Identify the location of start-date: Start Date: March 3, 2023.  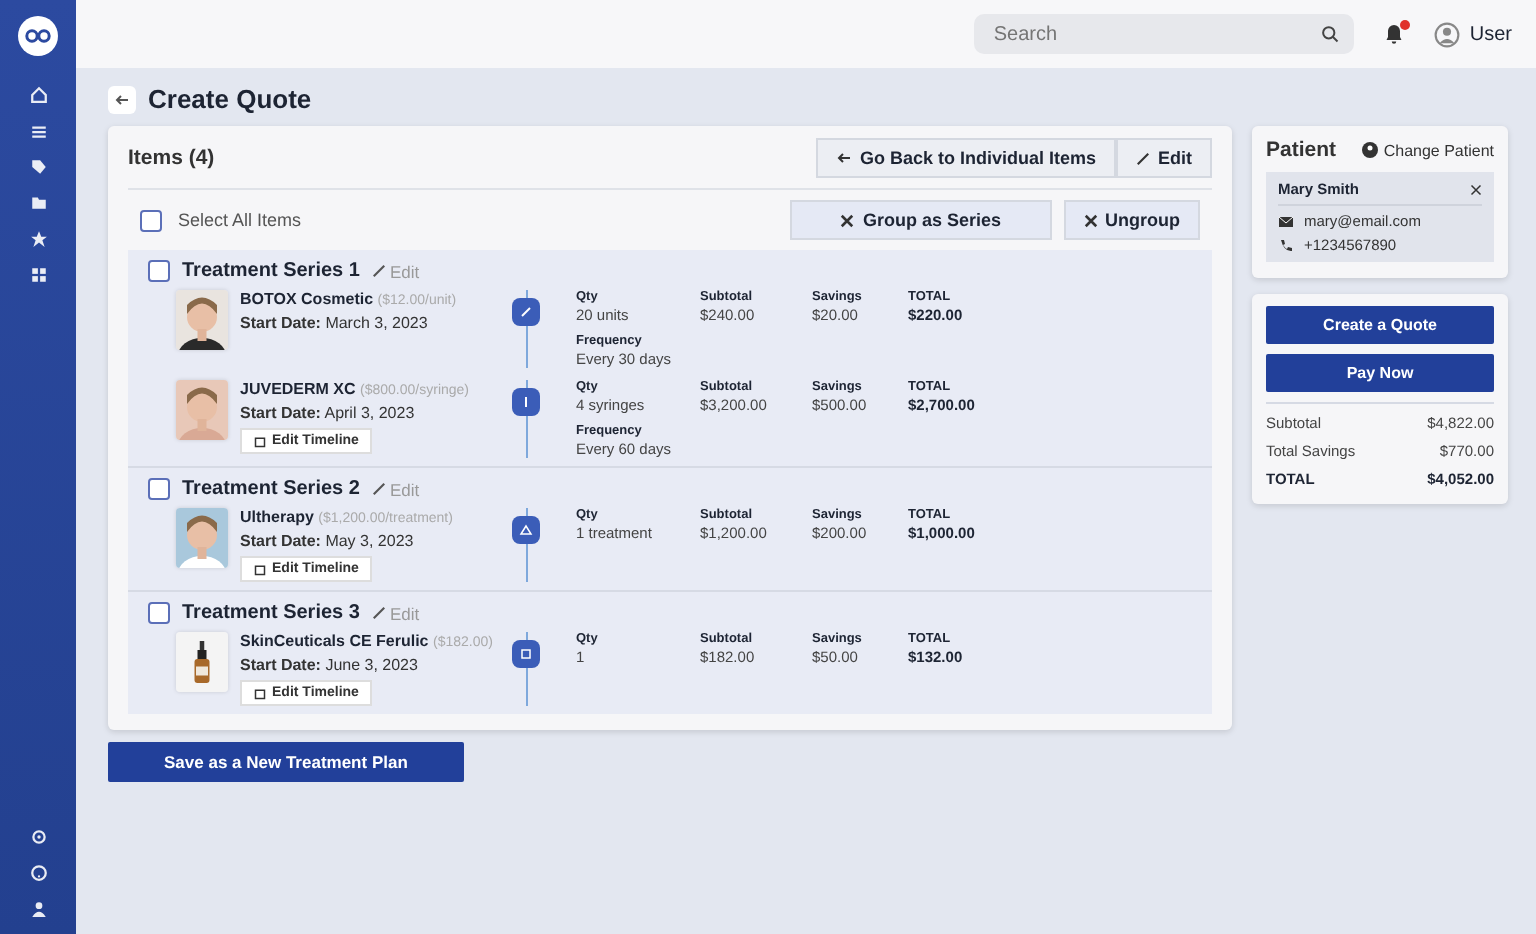
(335, 323).